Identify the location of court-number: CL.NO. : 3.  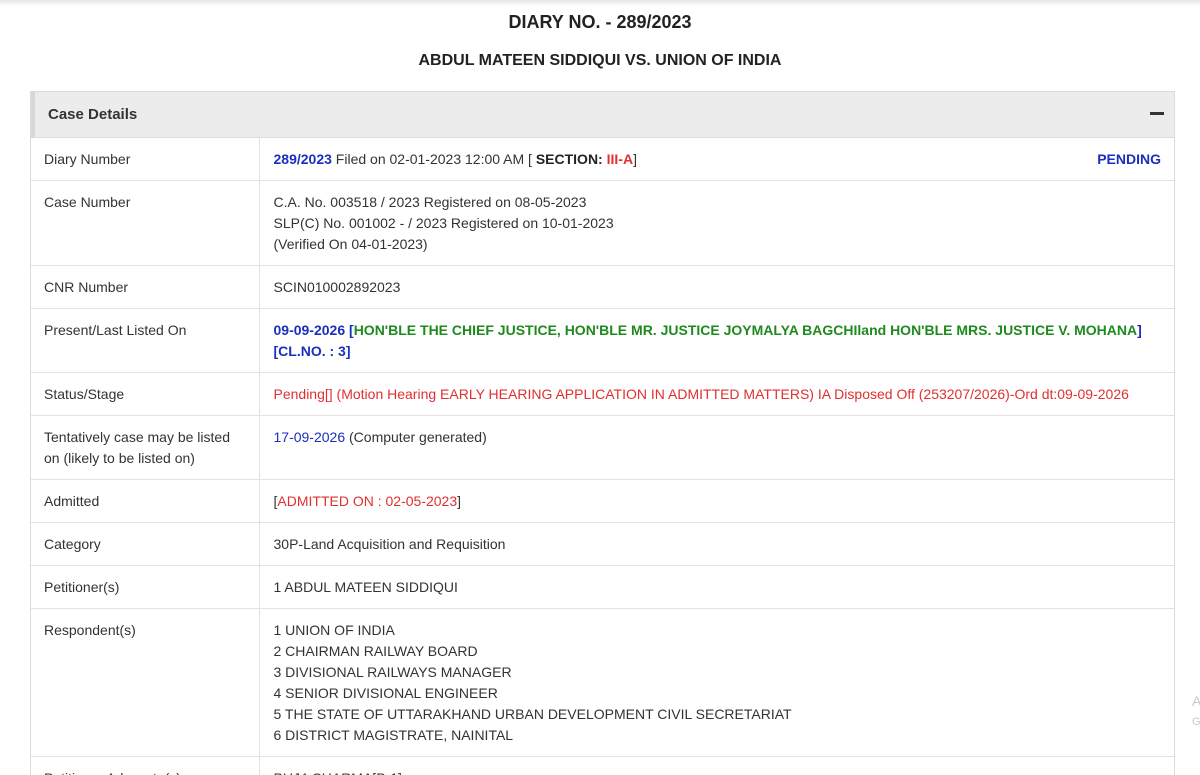
(312, 351).